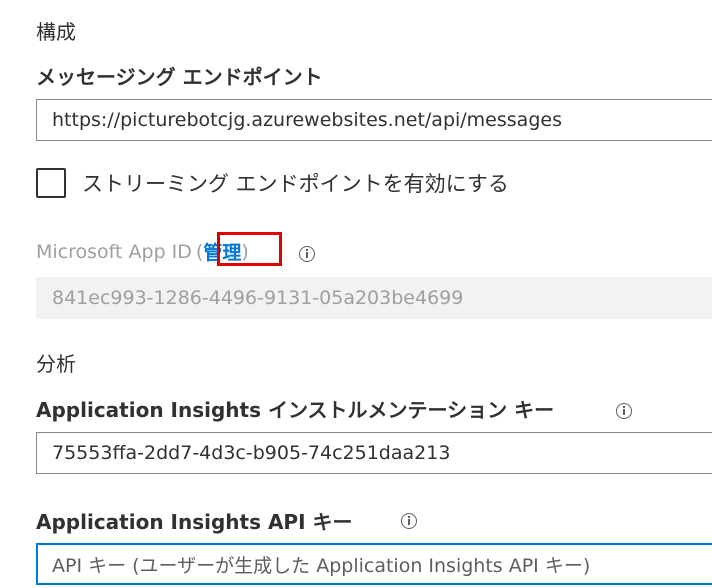  What do you see at coordinates (251, 453) in the screenshot?
I see `instrumentation-input-value: 75553ffa-2dd7-4d3c-b905-74c251daa213` at bounding box center [251, 453].